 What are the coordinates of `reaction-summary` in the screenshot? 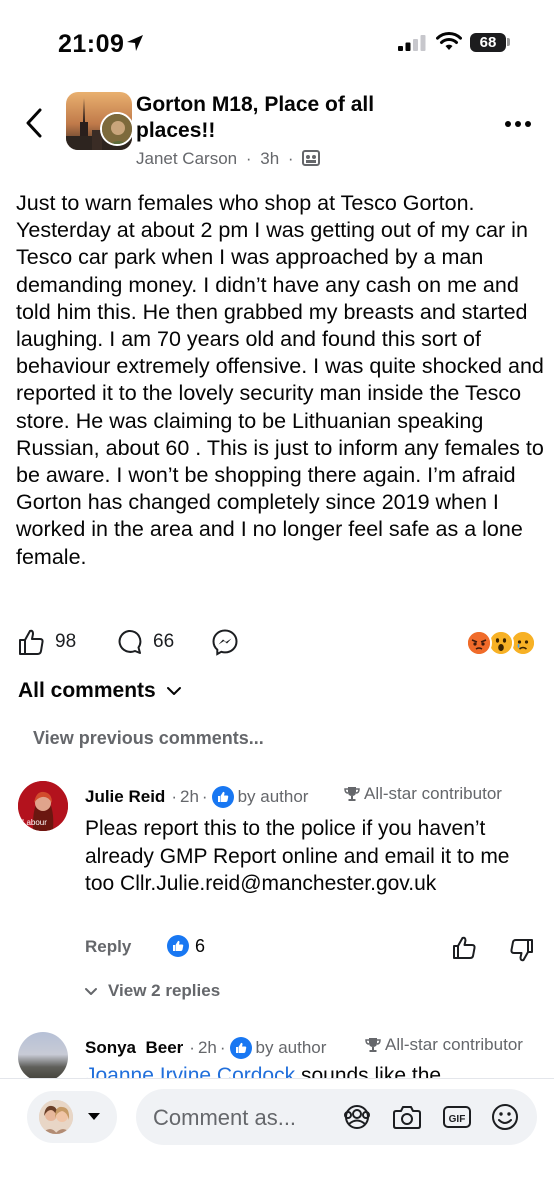 It's located at (503, 643).